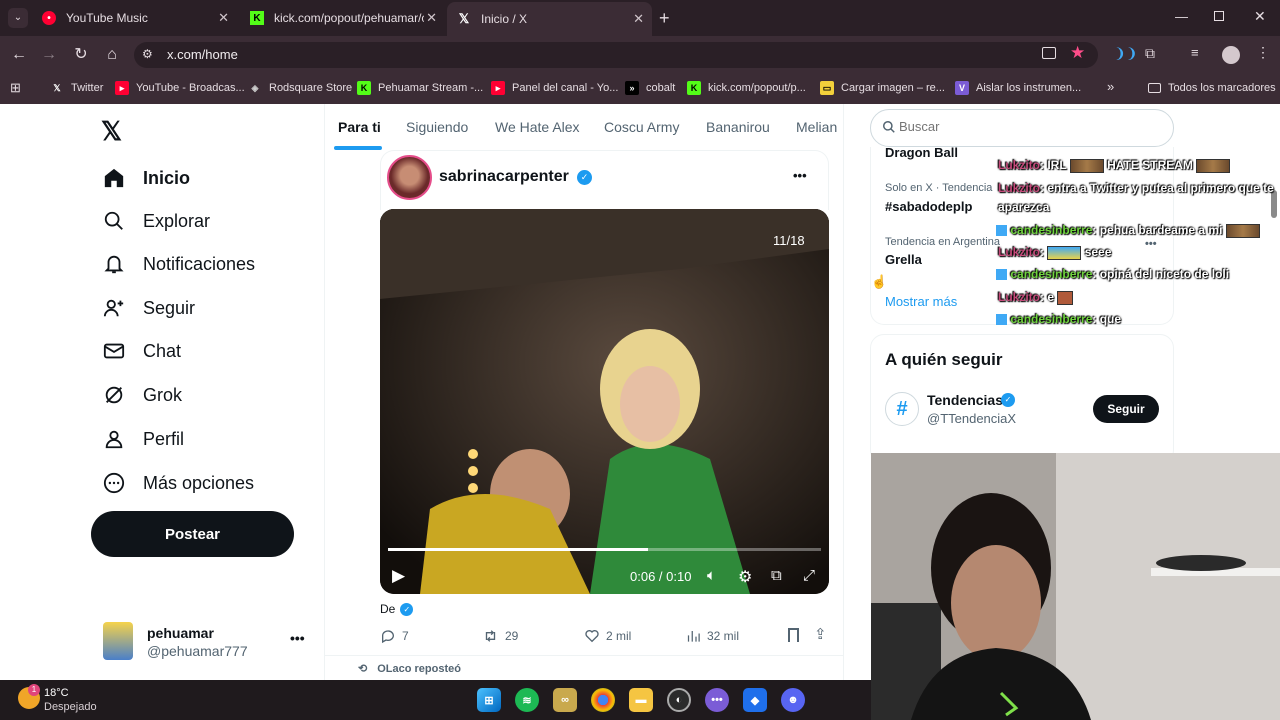 This screenshot has width=1280, height=720. Describe the element at coordinates (793, 635) in the screenshot. I see `bookmark-icon` at that location.